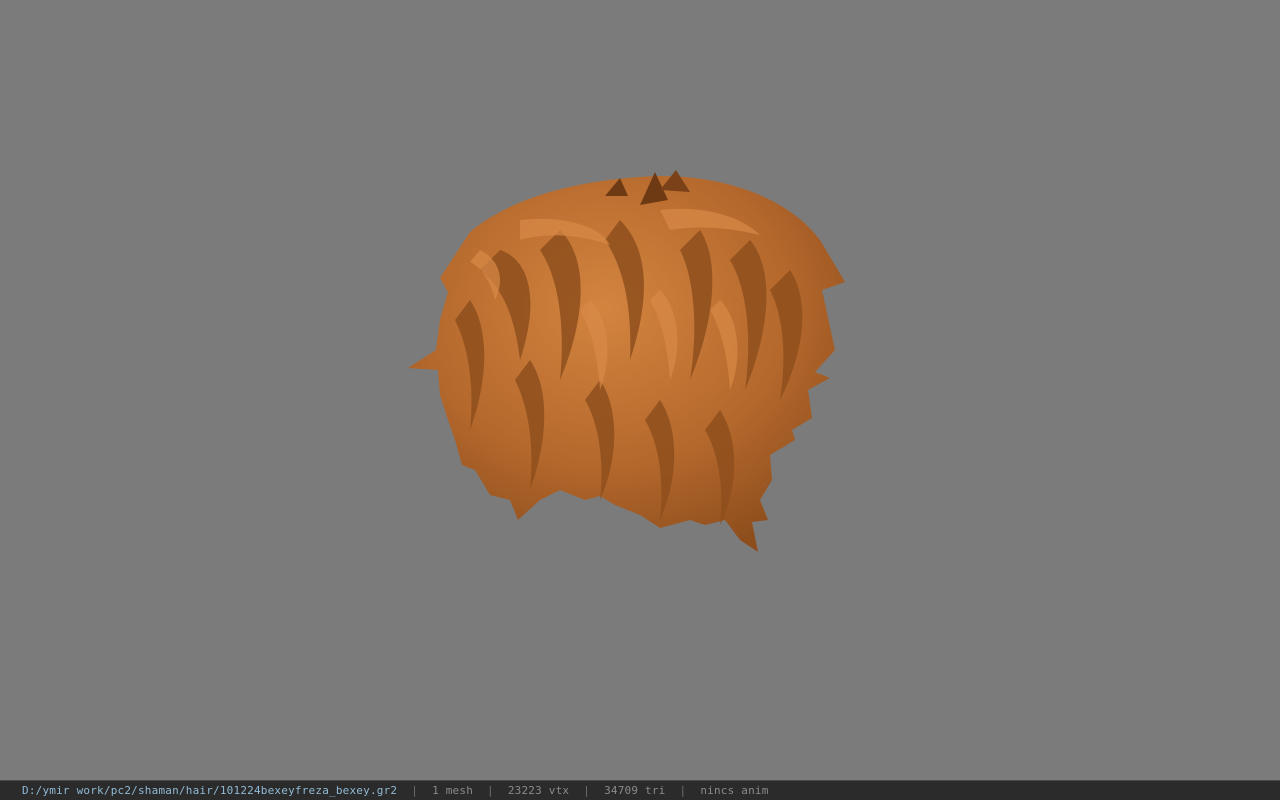 The image size is (1280, 800). I want to click on mesh-count: 1 mesh, so click(453, 790).